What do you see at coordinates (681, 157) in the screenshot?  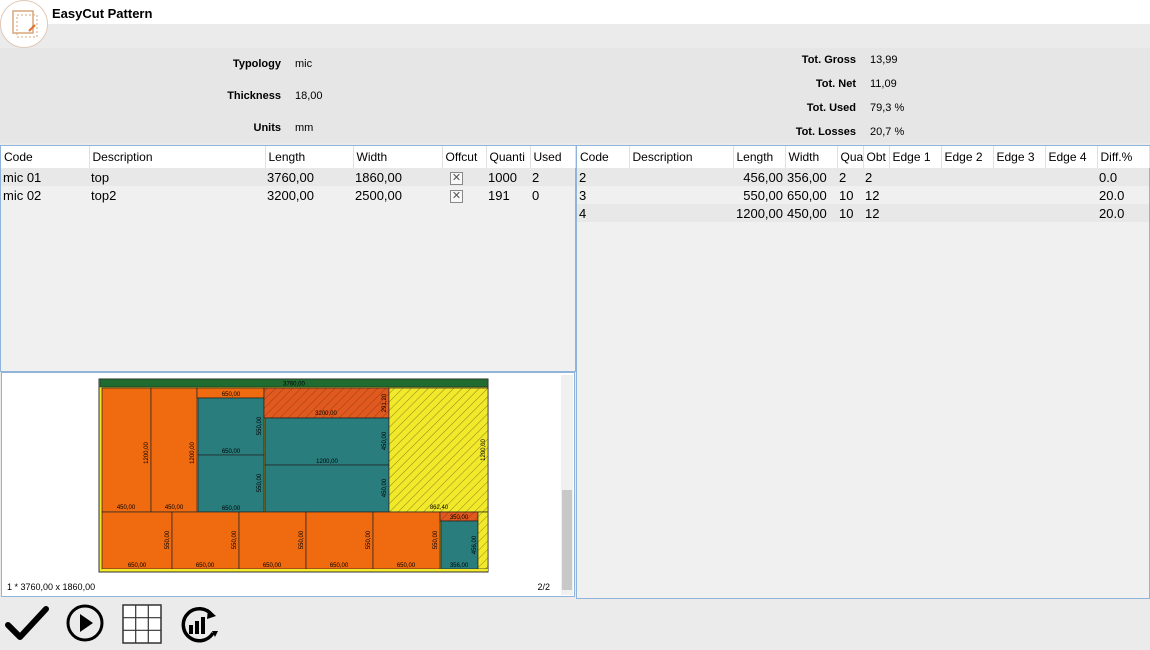 I see `parts-header-description: Description` at bounding box center [681, 157].